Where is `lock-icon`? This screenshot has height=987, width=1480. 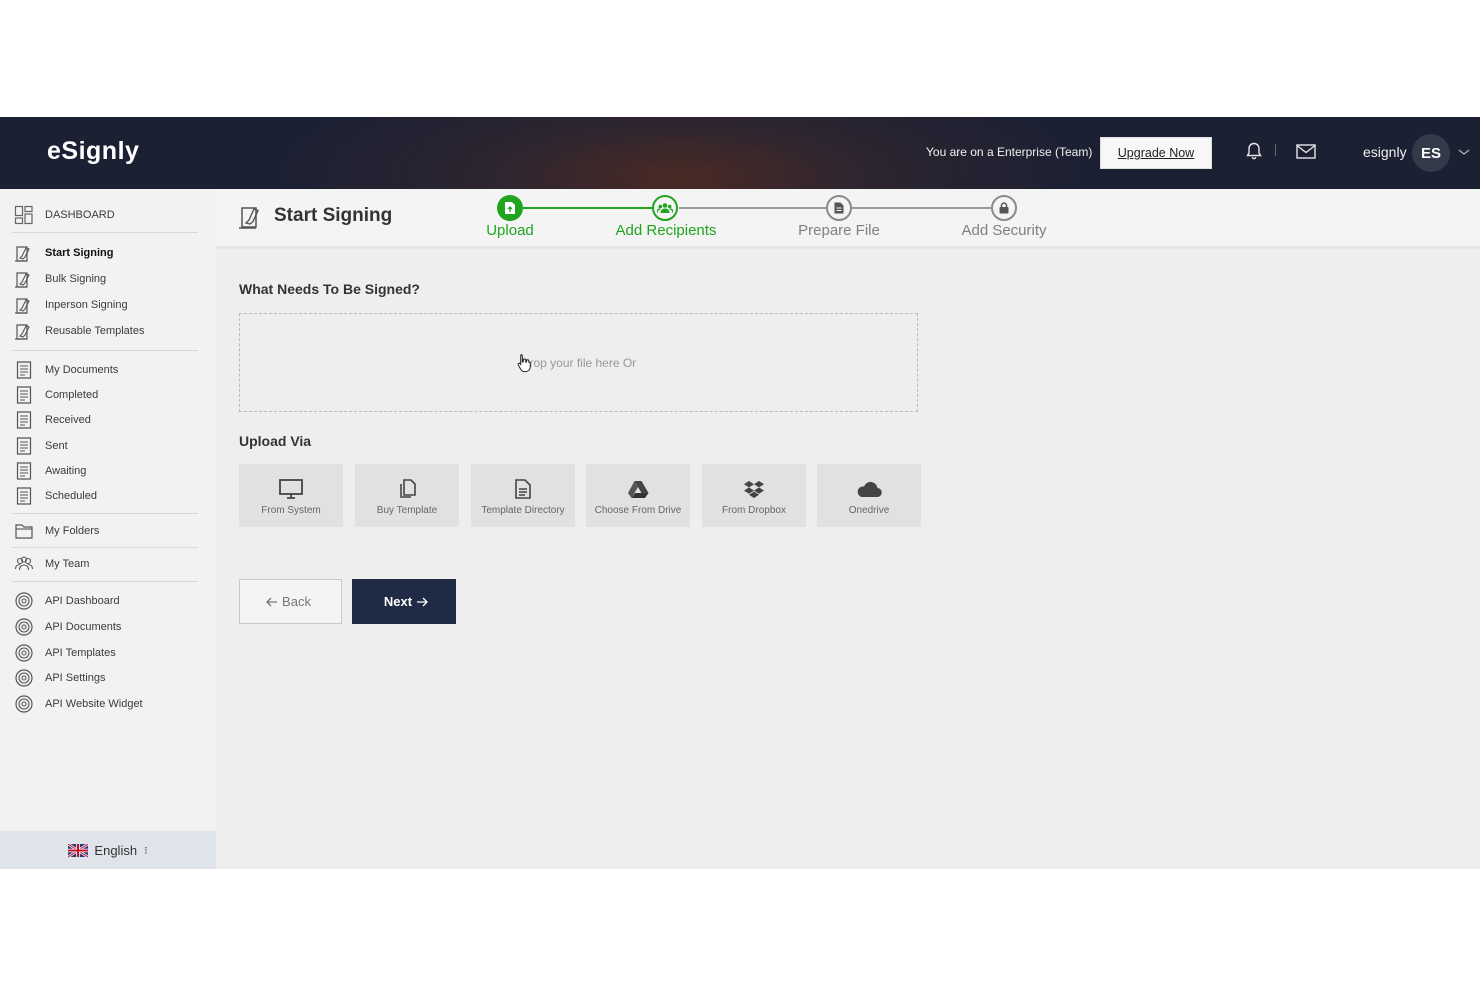
lock-icon is located at coordinates (1004, 208).